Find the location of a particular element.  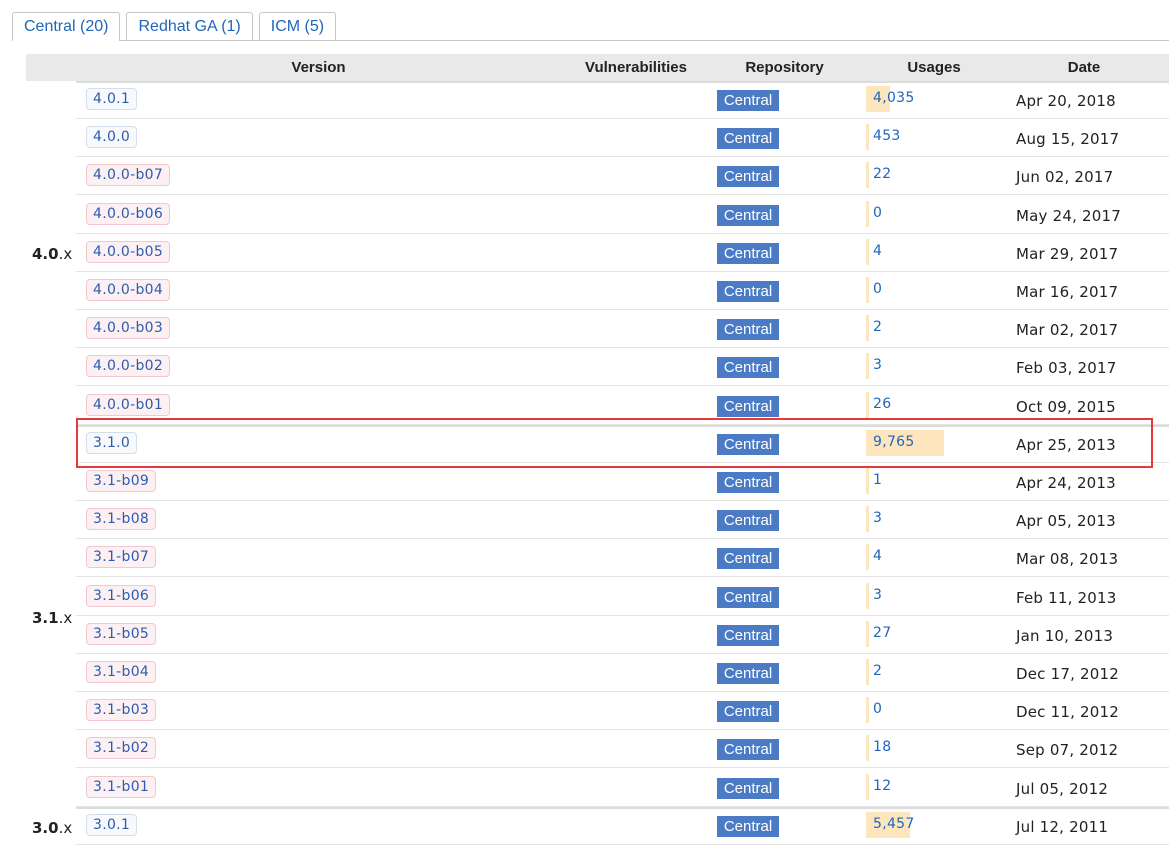

version-link: 4.0.0-b07 is located at coordinates (128, 175).